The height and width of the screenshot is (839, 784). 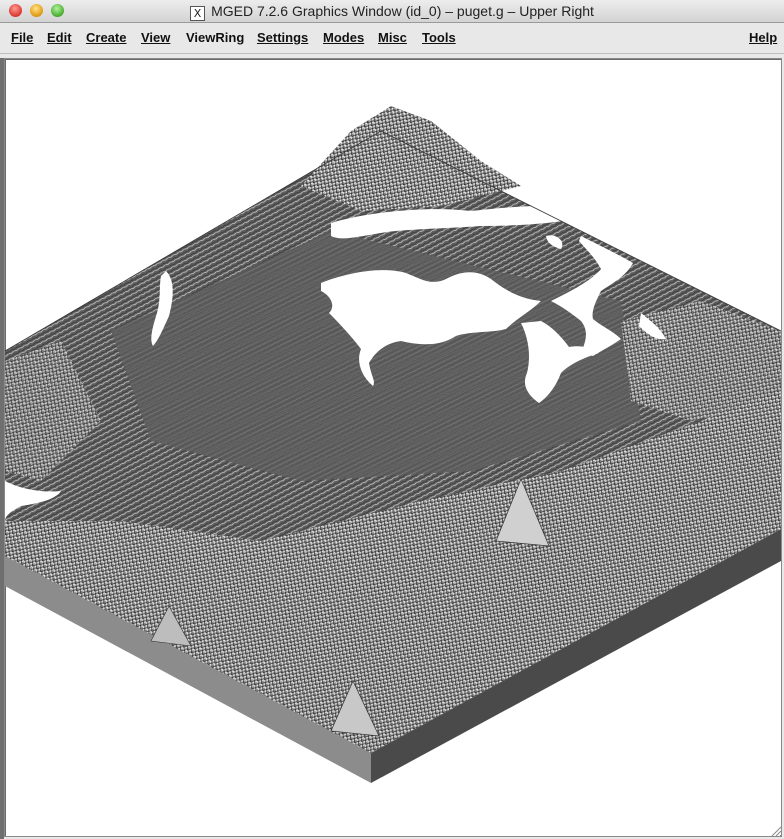 I want to click on menu-misc: Misc, so click(x=392, y=37).